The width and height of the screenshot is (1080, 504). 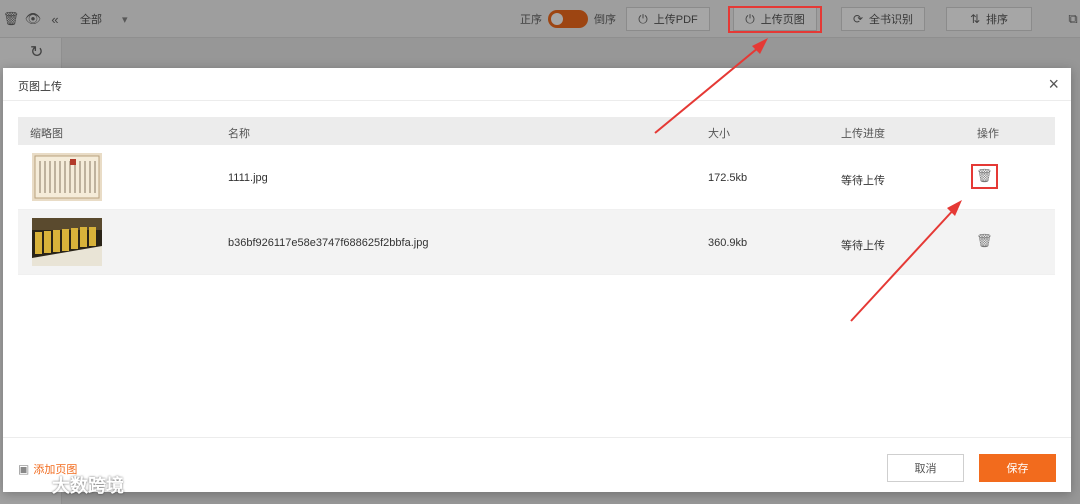 I want to click on annotation-highlight-delete, so click(x=984, y=176).